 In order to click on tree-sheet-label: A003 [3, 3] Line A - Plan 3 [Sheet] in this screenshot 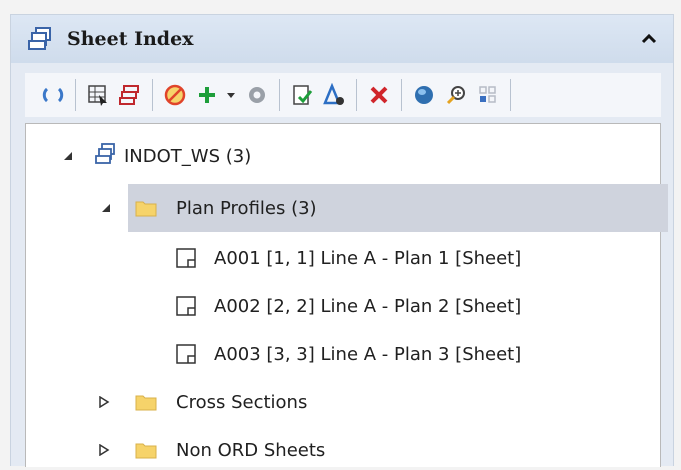, I will do `click(368, 354)`.